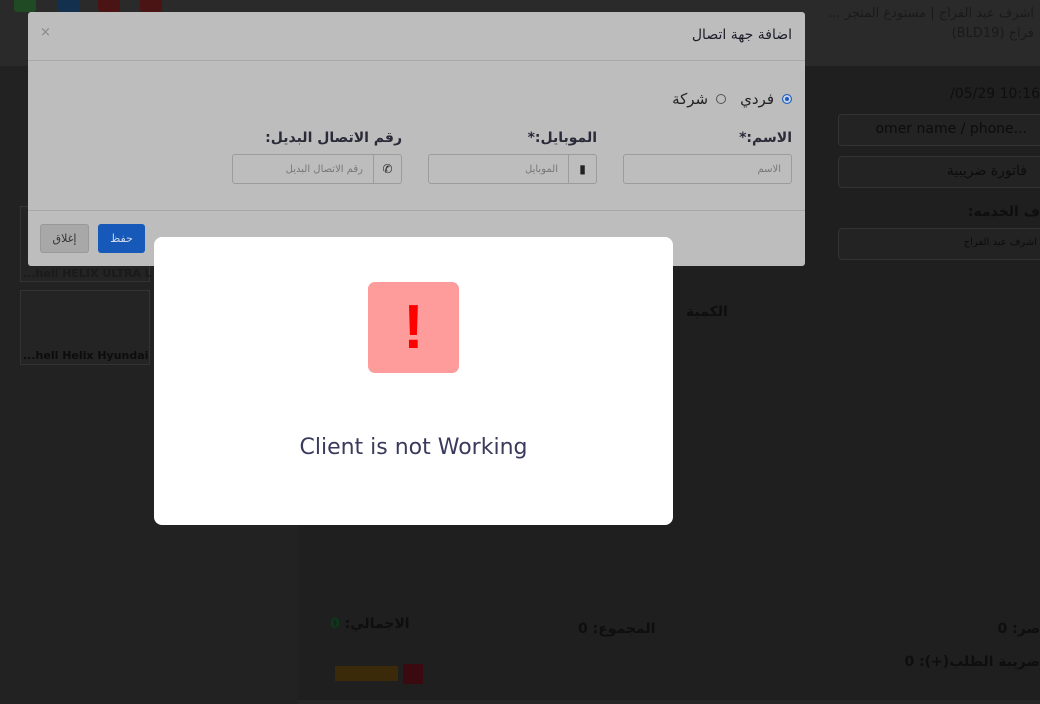 The image size is (1040, 704). Describe the element at coordinates (413, 447) in the screenshot. I see `alert-message: Client is not Working` at that location.